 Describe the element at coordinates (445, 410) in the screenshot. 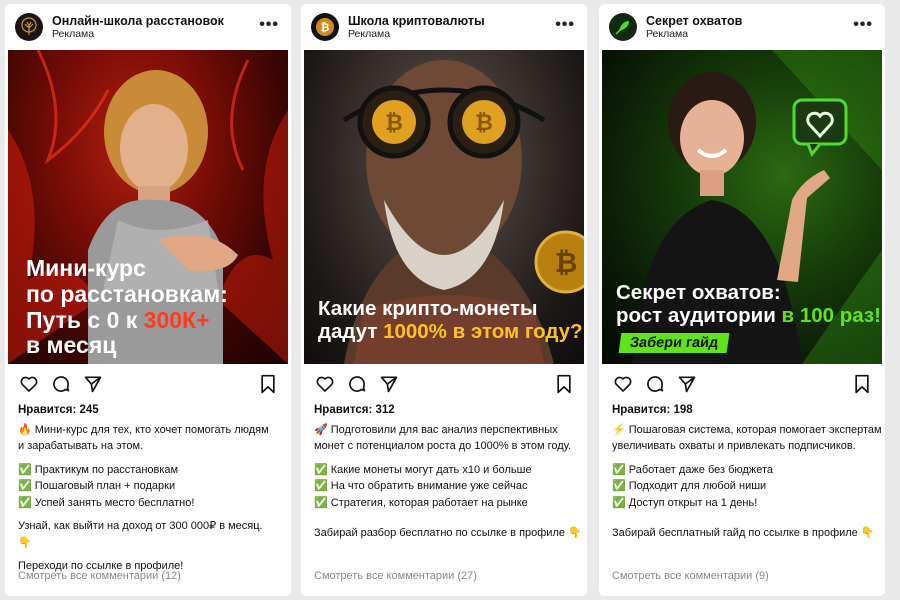

I see `likes-count: Нравится: 312` at that location.